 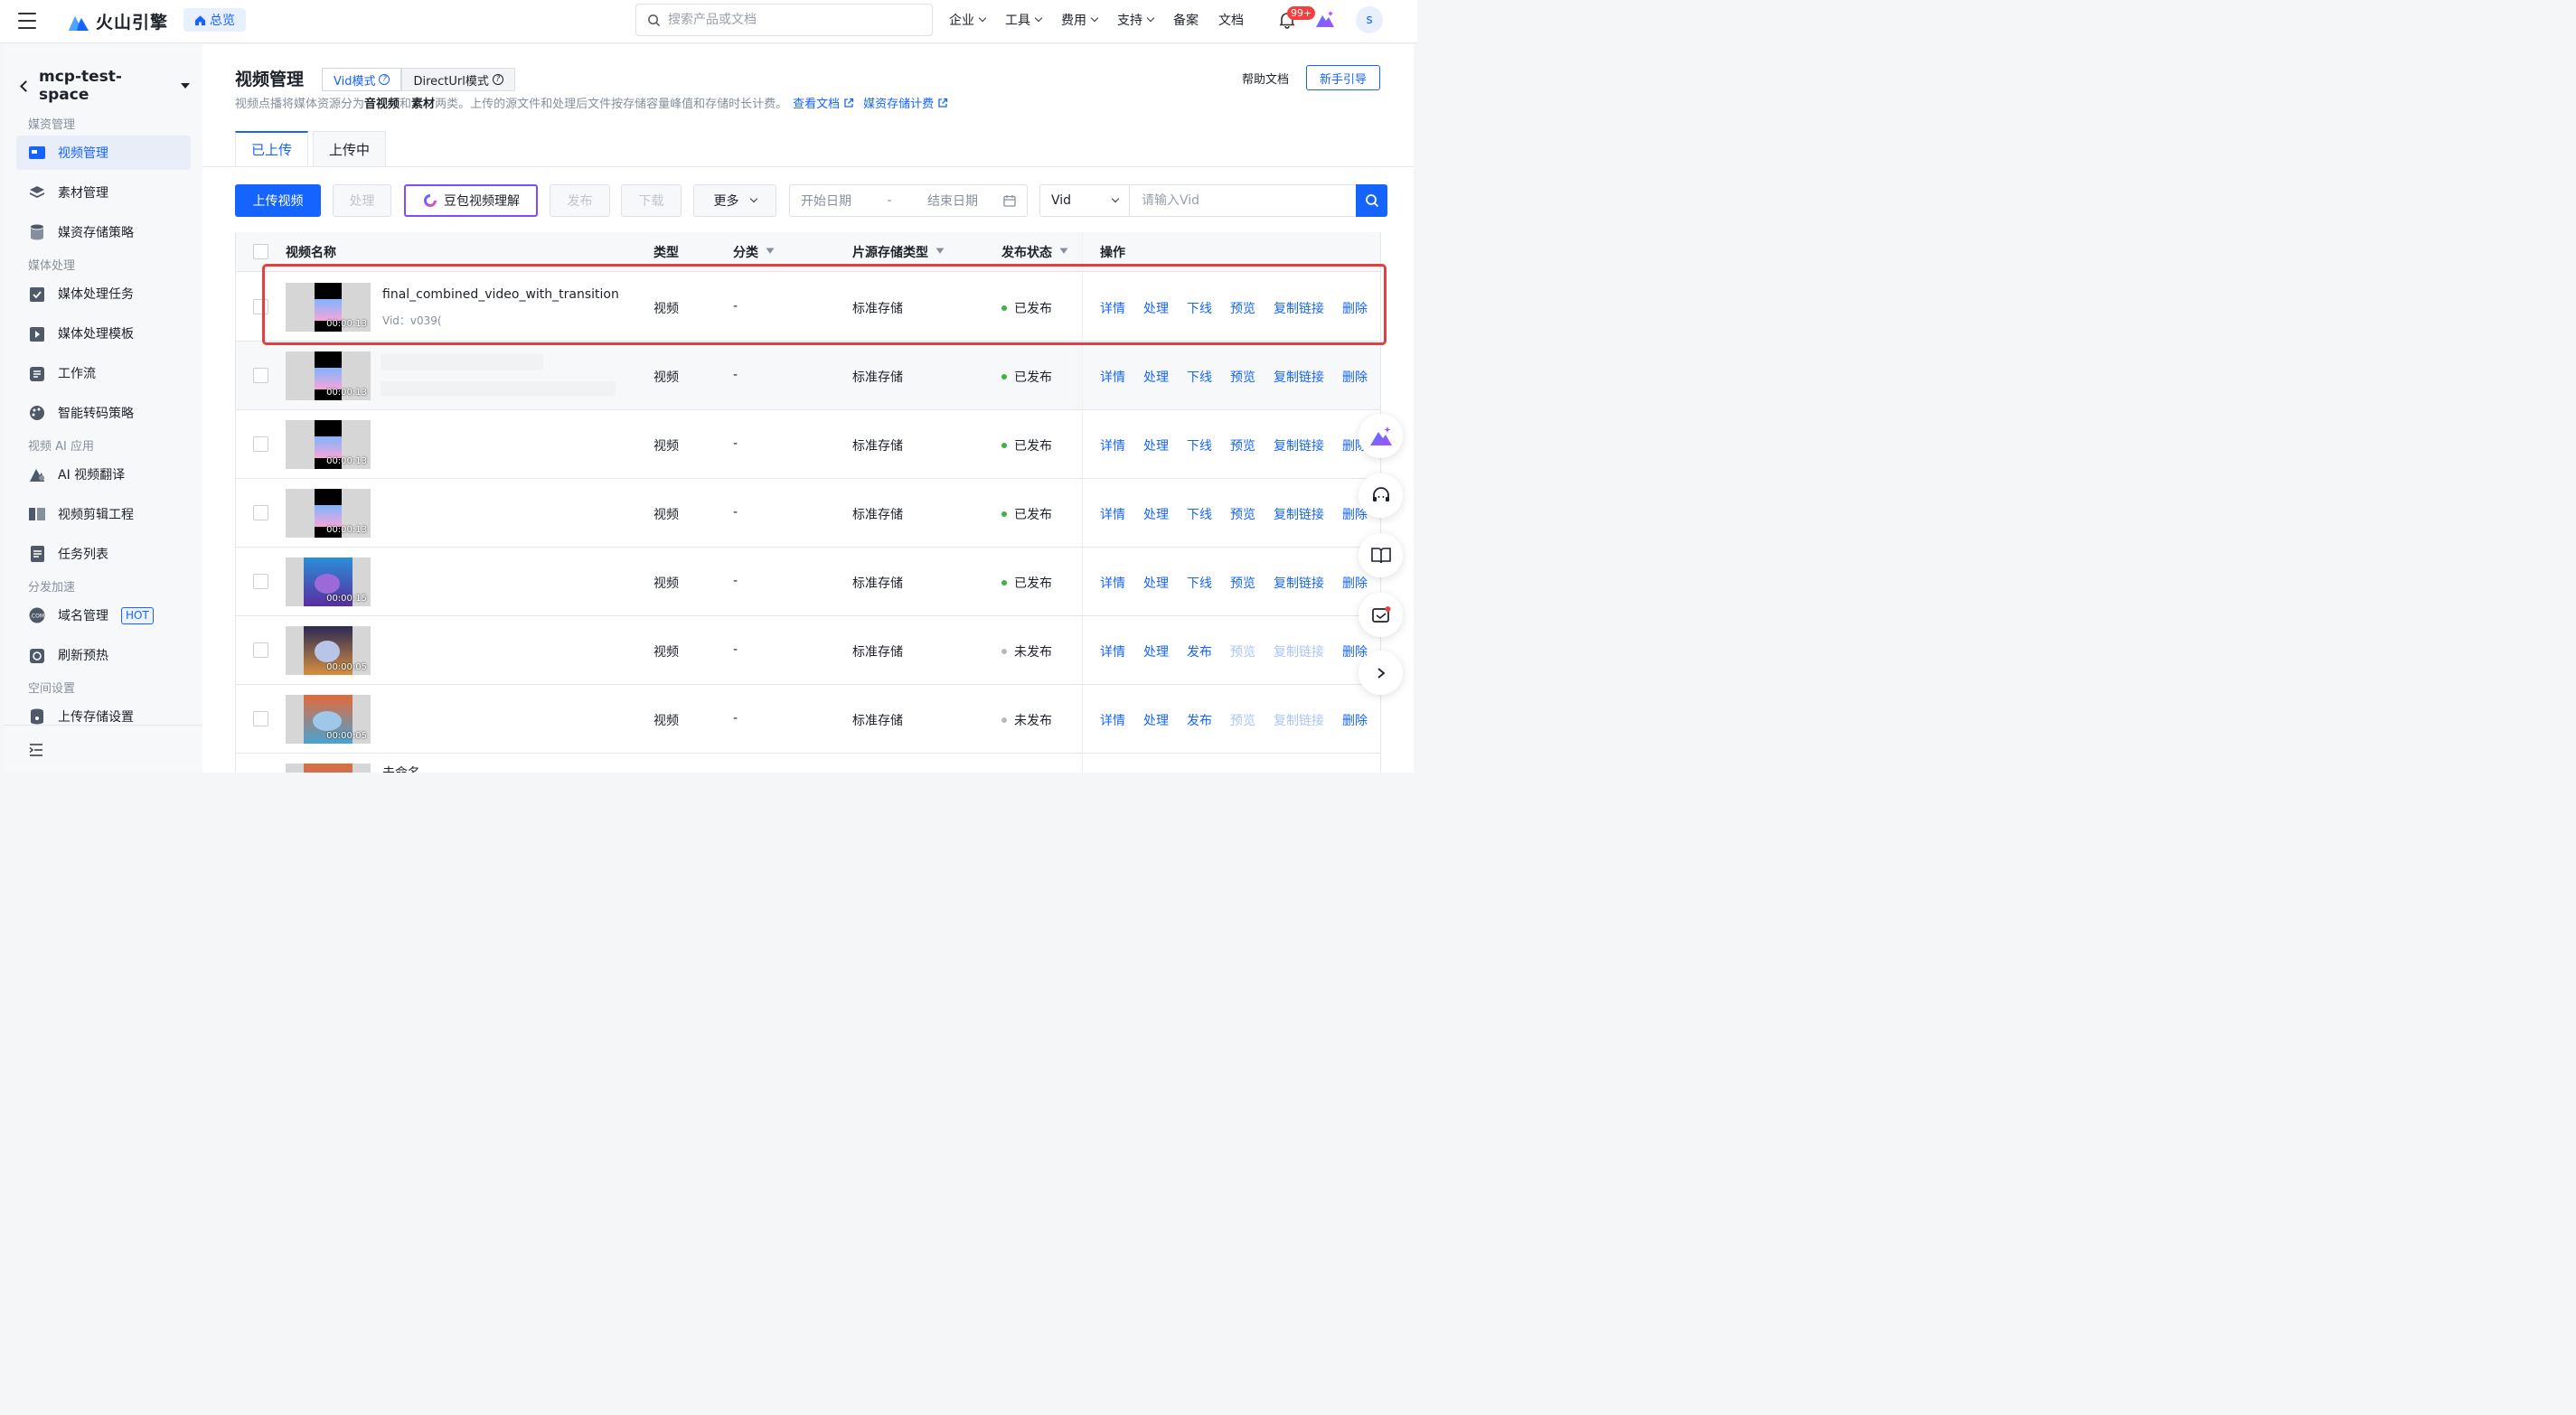 What do you see at coordinates (1370, 20) in the screenshot?
I see `user-avatar: s` at bounding box center [1370, 20].